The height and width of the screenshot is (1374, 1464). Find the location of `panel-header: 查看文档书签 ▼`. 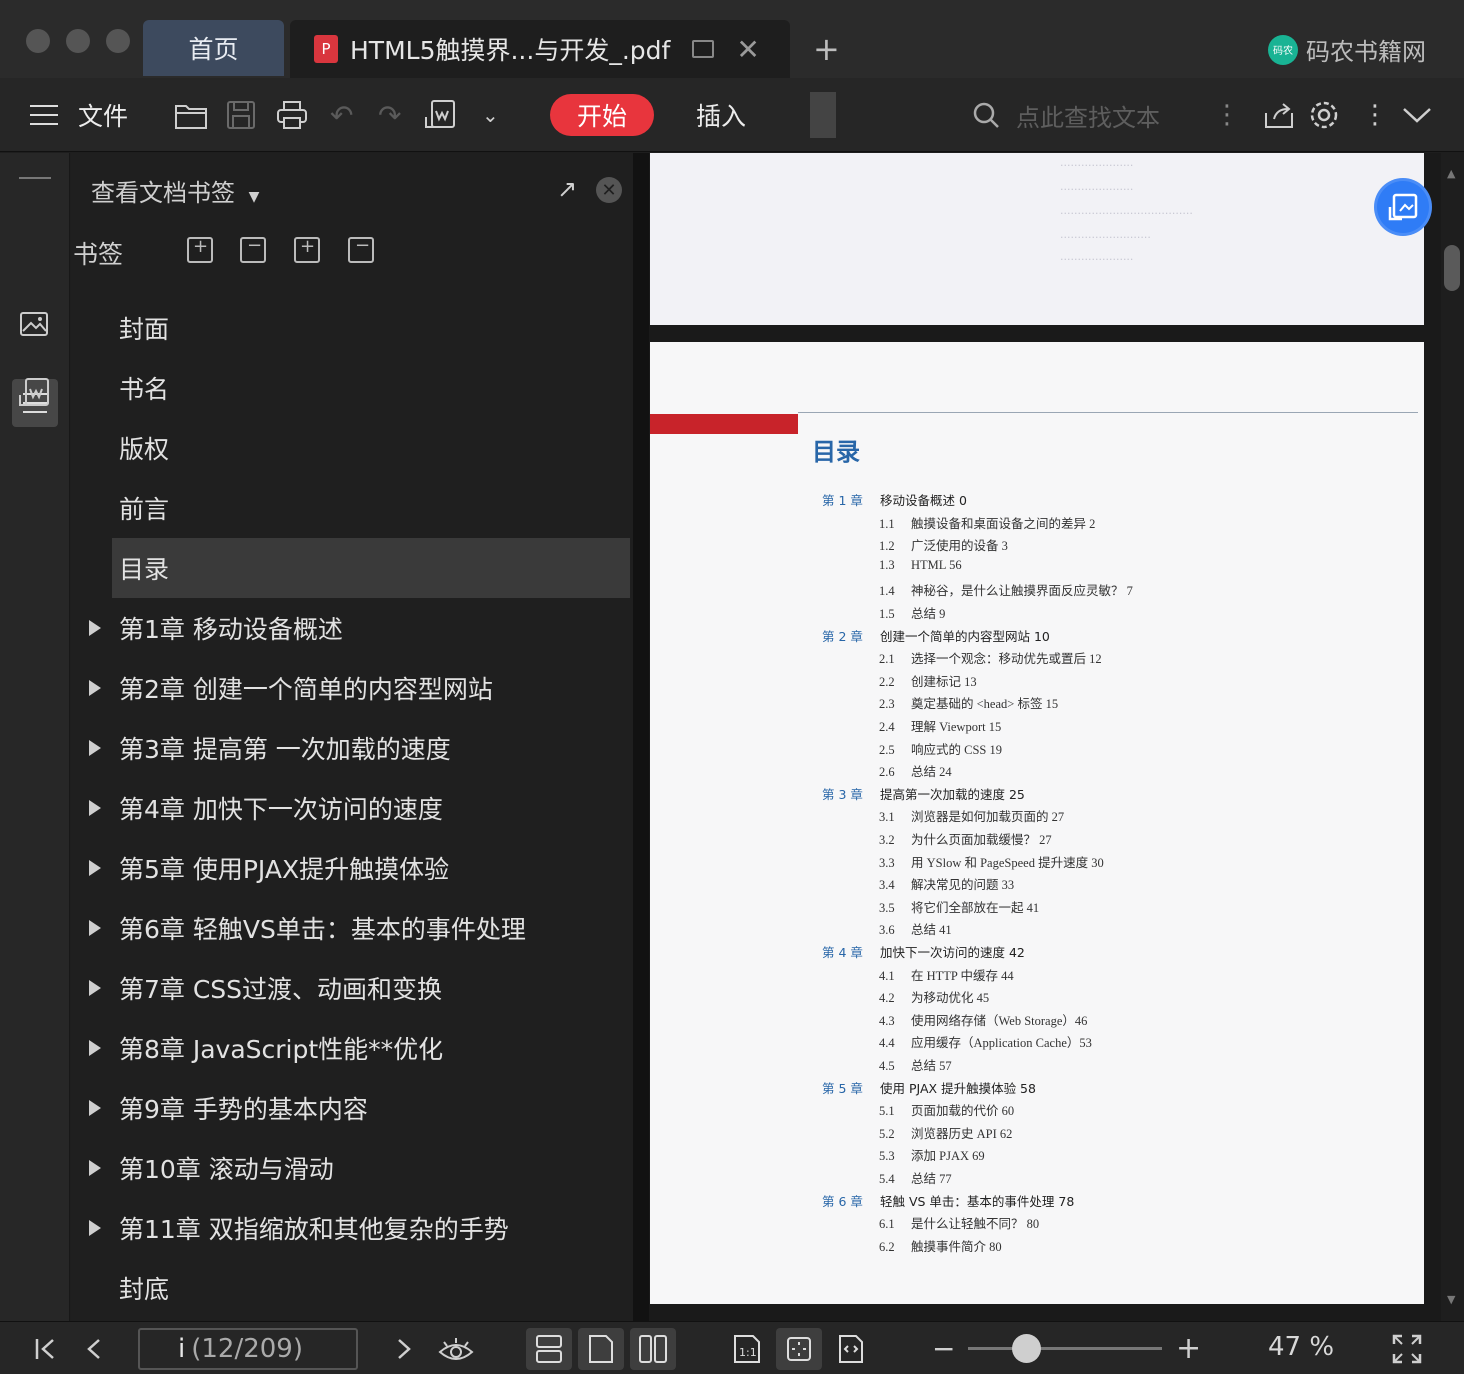

panel-header: 查看文档书签 ▼ is located at coordinates (175, 190).